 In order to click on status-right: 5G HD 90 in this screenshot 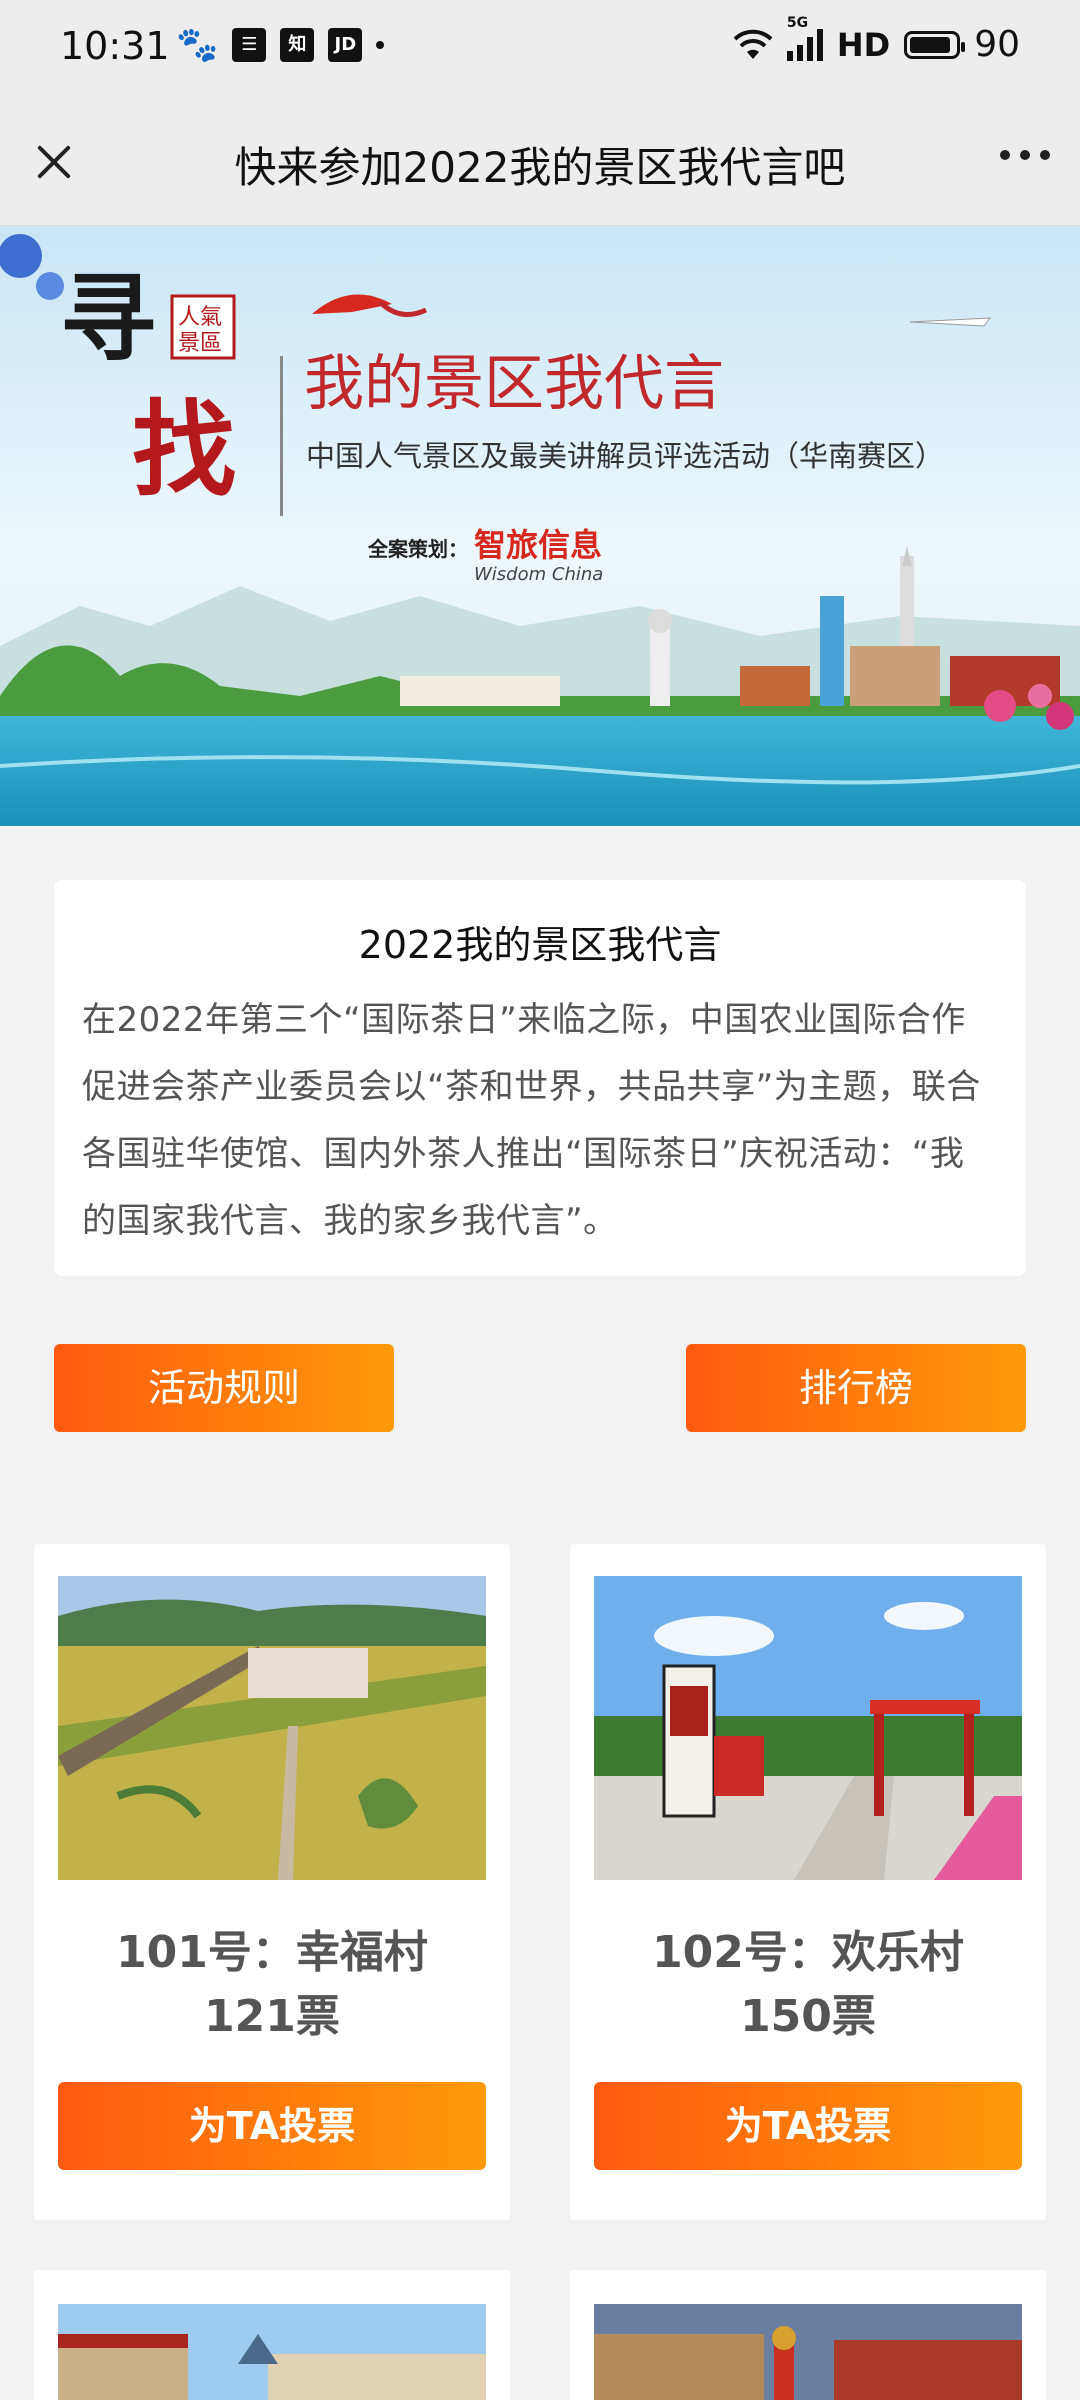, I will do `click(876, 40)`.